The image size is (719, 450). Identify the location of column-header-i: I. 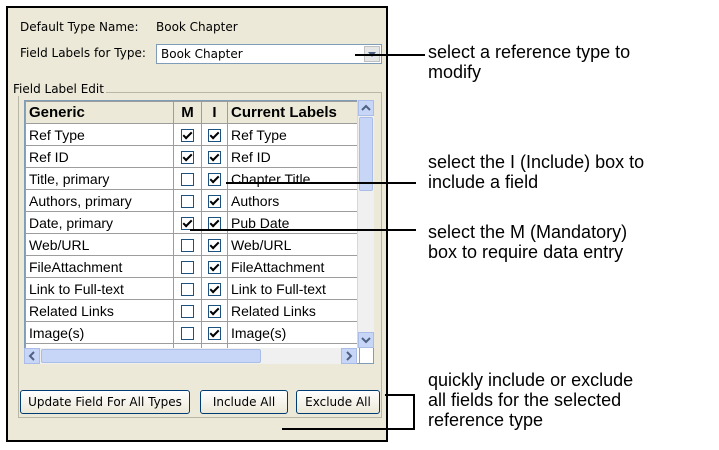
(214, 112).